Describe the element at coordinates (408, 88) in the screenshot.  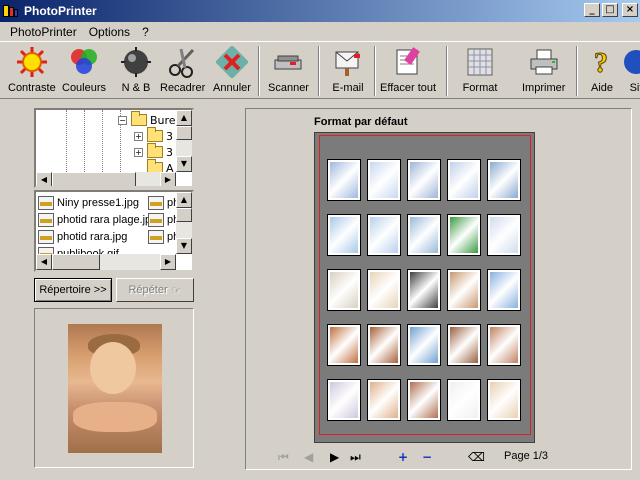
I see `effacer-tout-label: Effacer tout` at that location.